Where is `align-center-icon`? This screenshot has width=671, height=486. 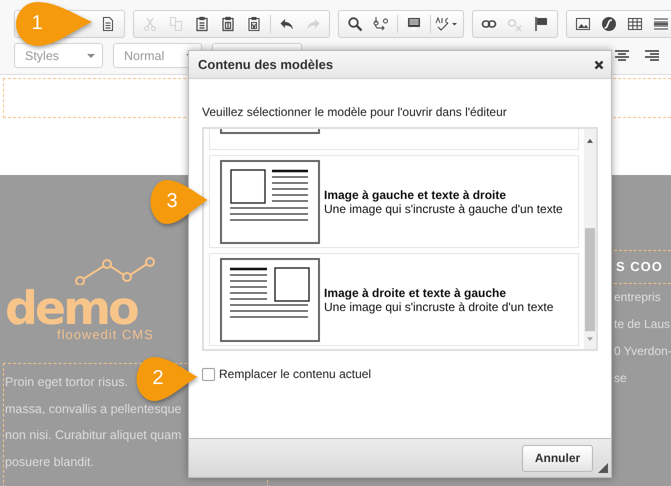
align-center-icon is located at coordinates (622, 56).